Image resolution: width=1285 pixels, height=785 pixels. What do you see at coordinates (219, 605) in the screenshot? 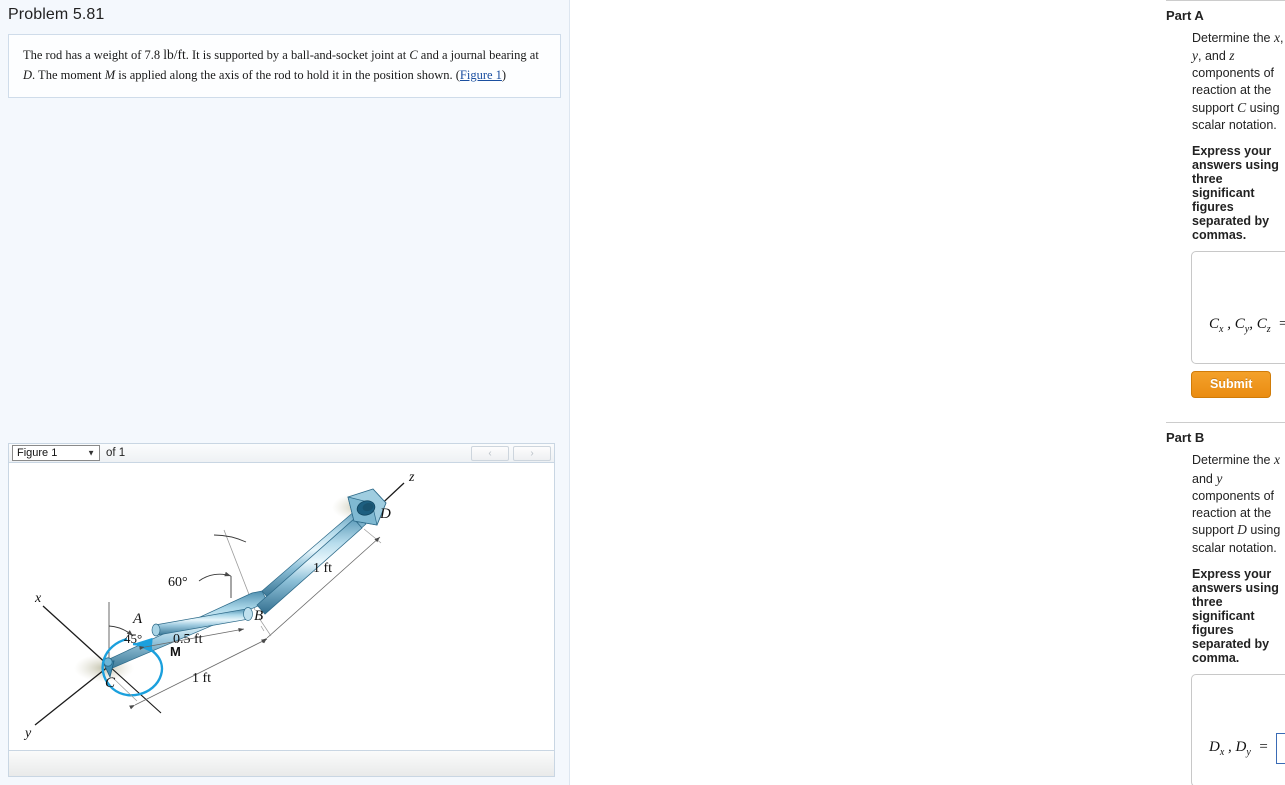
I see `rod-diagram: z x y D C A B M 60° 45° 0.5 ft 1 ft 1 ft` at bounding box center [219, 605].